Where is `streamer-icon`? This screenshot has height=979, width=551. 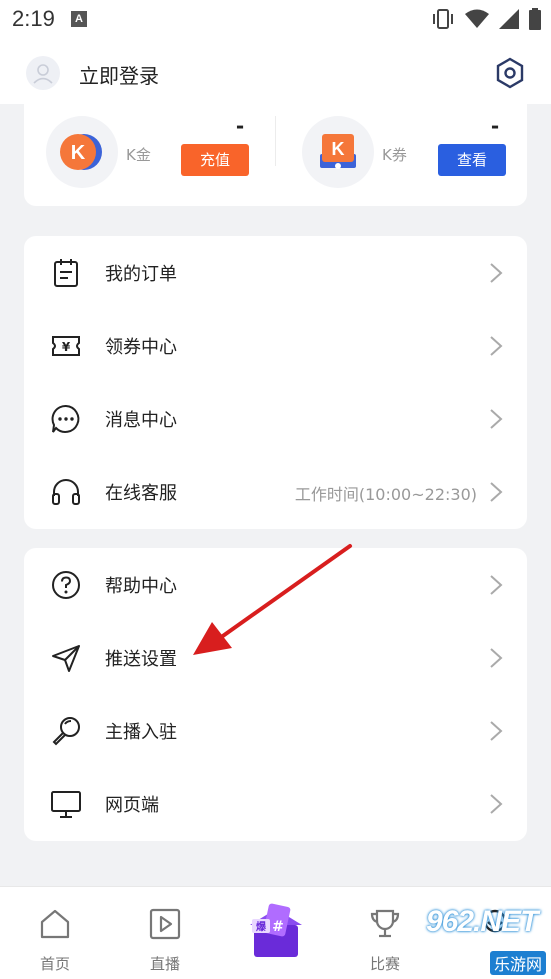 streamer-icon is located at coordinates (66, 731).